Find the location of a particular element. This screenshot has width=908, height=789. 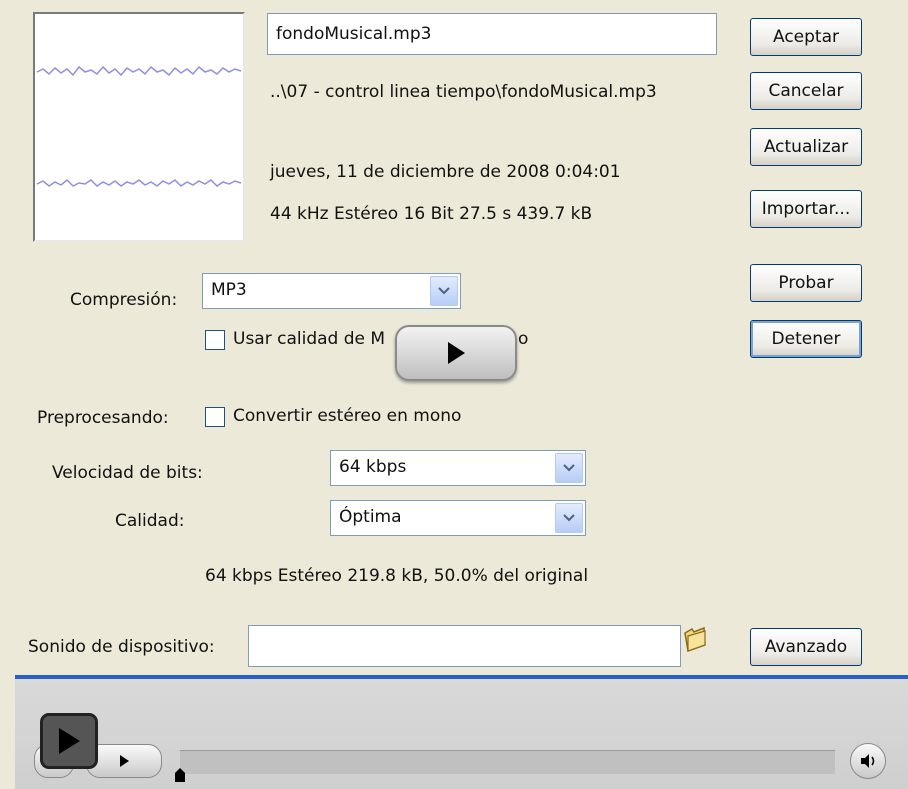

device-sound-field is located at coordinates (464, 646).